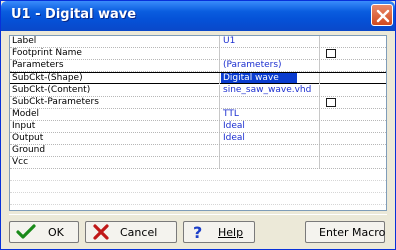  Describe the element at coordinates (259, 78) in the screenshot. I see `subckt-shape-input: Digital wave` at that location.